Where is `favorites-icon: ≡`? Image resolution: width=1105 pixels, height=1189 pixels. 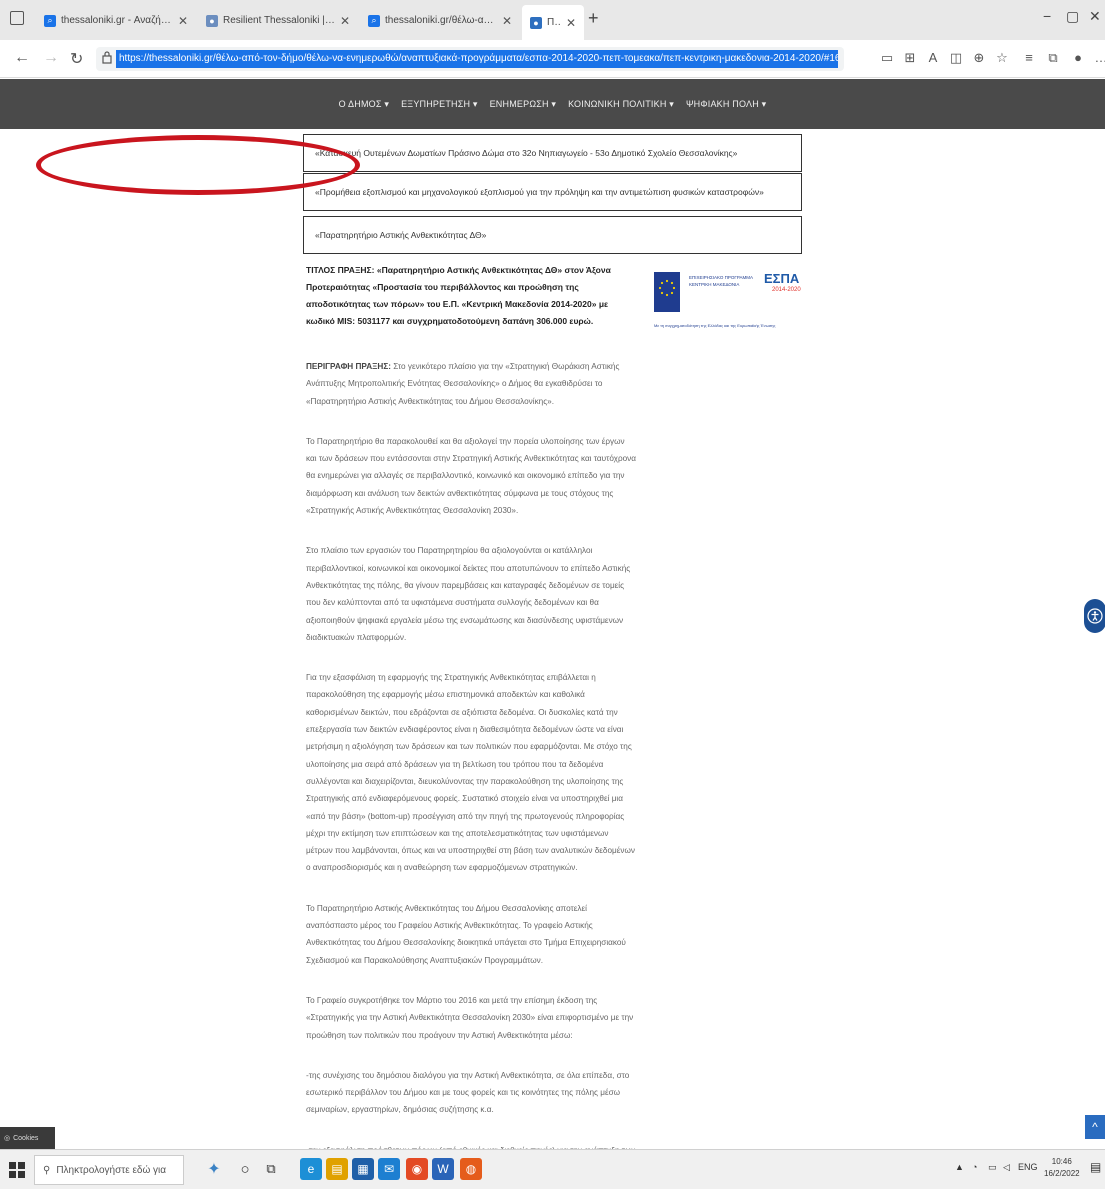
favorites-icon: ≡ is located at coordinates (1029, 58).